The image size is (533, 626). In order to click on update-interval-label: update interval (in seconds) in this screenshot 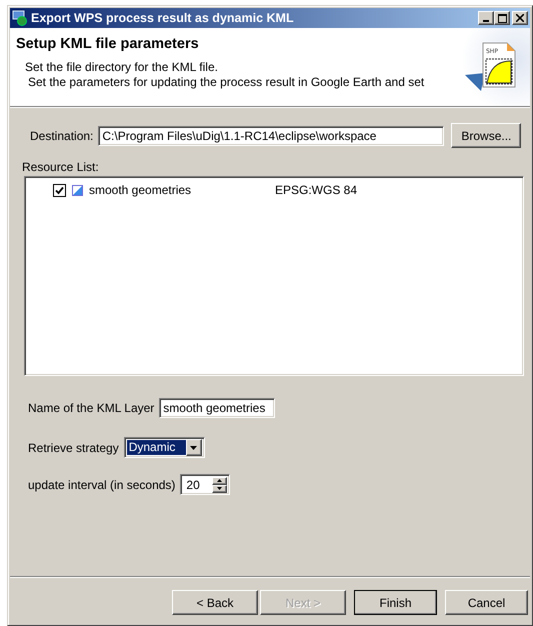, I will do `click(102, 485)`.